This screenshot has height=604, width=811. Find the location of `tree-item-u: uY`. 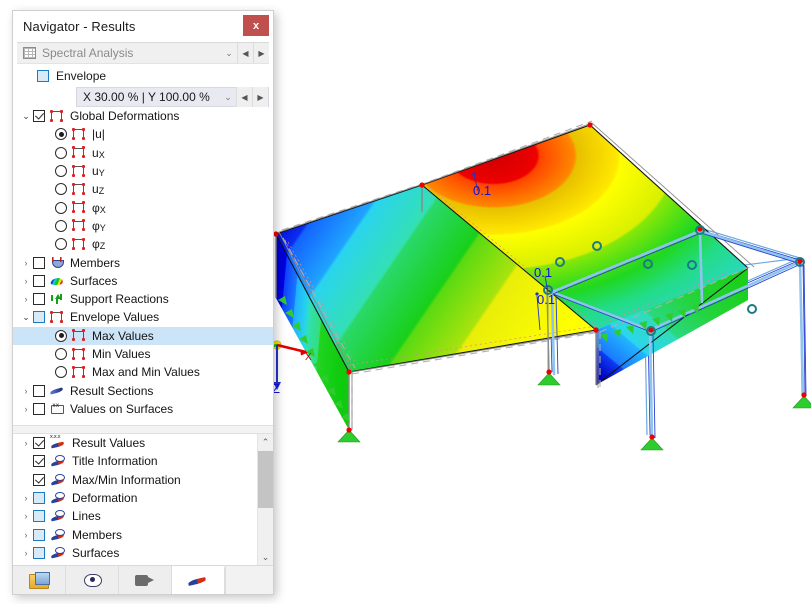

tree-item-u: uY is located at coordinates (143, 171).